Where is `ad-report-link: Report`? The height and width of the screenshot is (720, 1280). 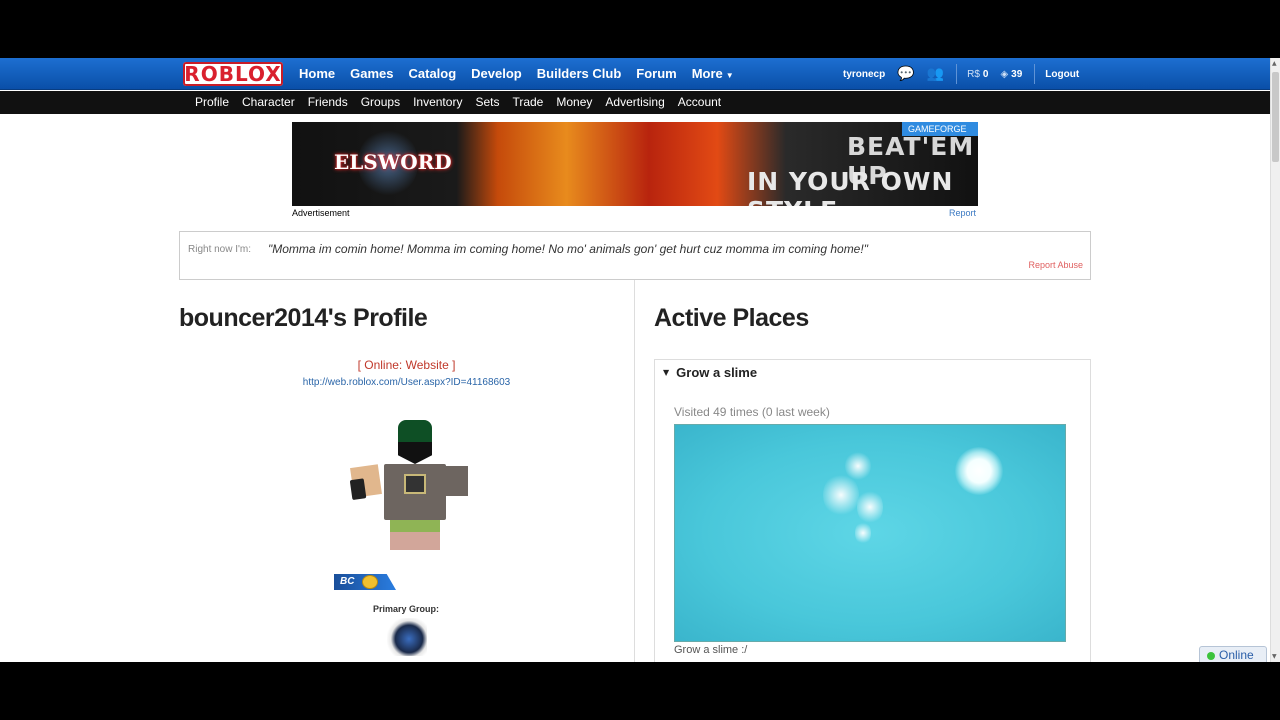
ad-report-link: Report is located at coordinates (962, 213).